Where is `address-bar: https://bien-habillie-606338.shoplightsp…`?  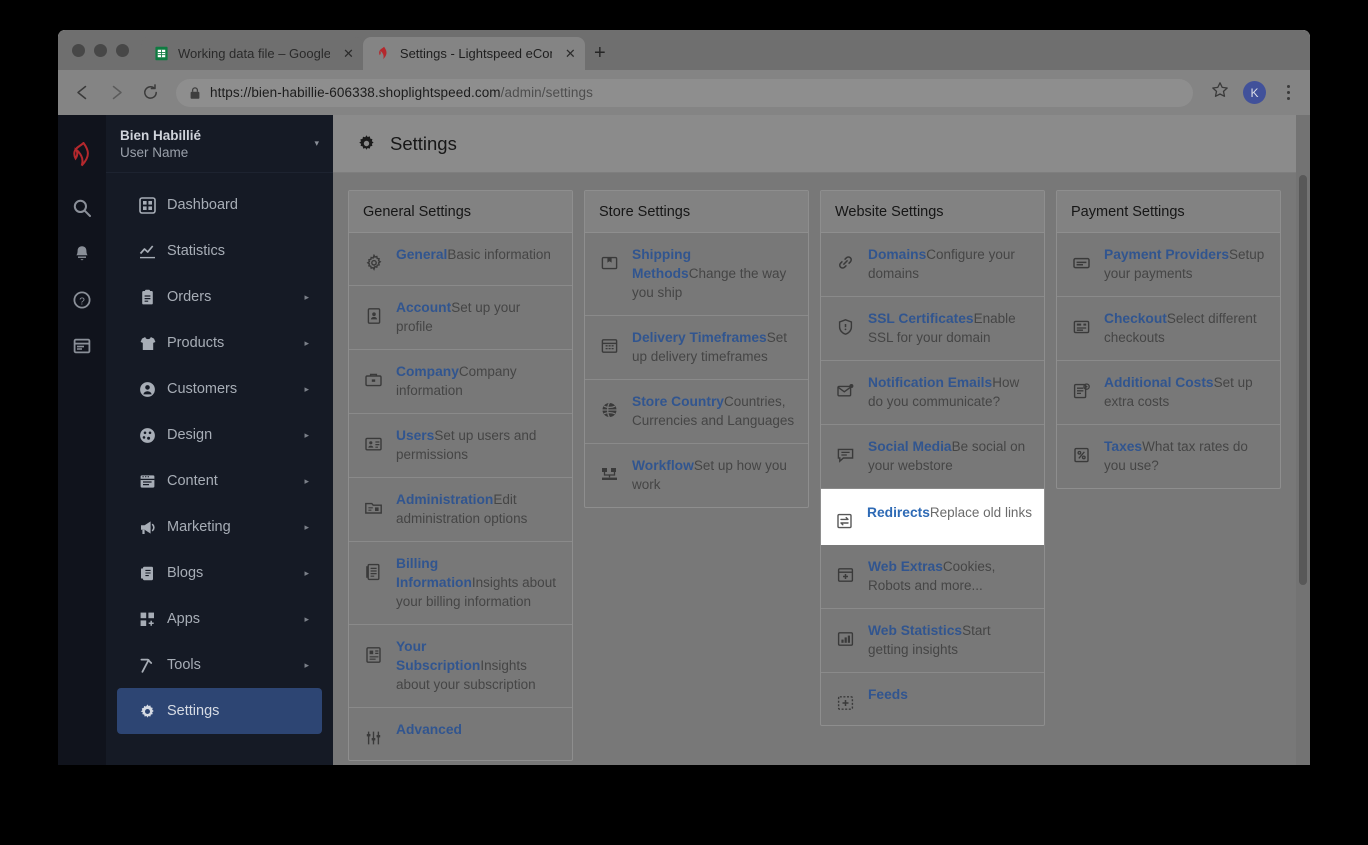
address-bar: https://bien-habillie-606338.shoplightsp… is located at coordinates (684, 92).